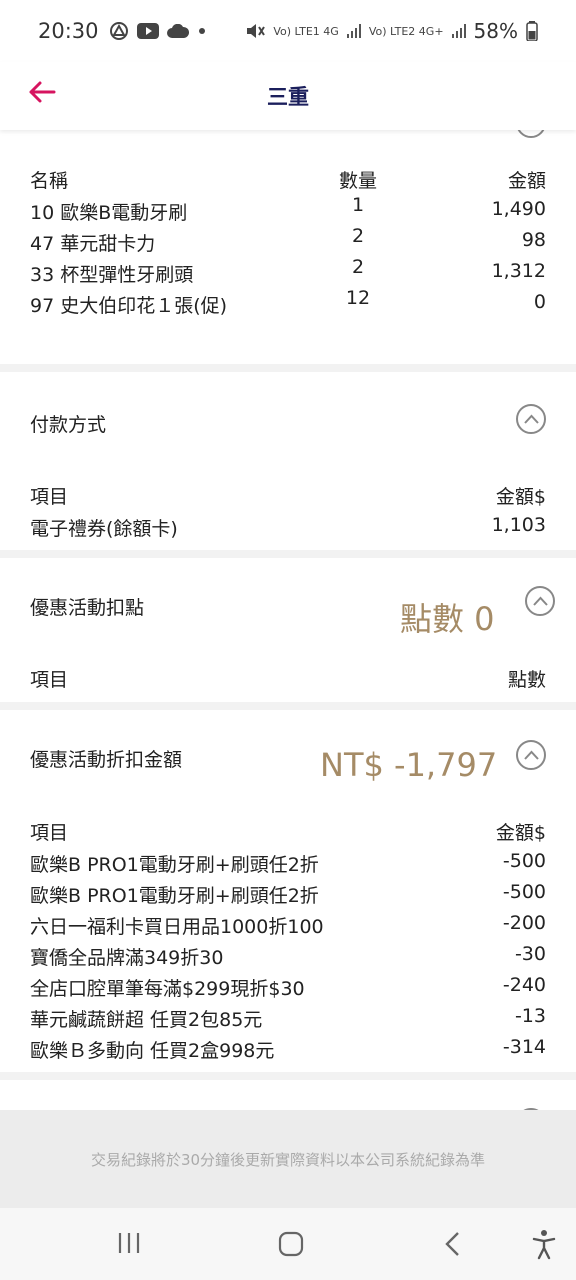  Describe the element at coordinates (453, 1244) in the screenshot. I see `back-nav-icon` at that location.